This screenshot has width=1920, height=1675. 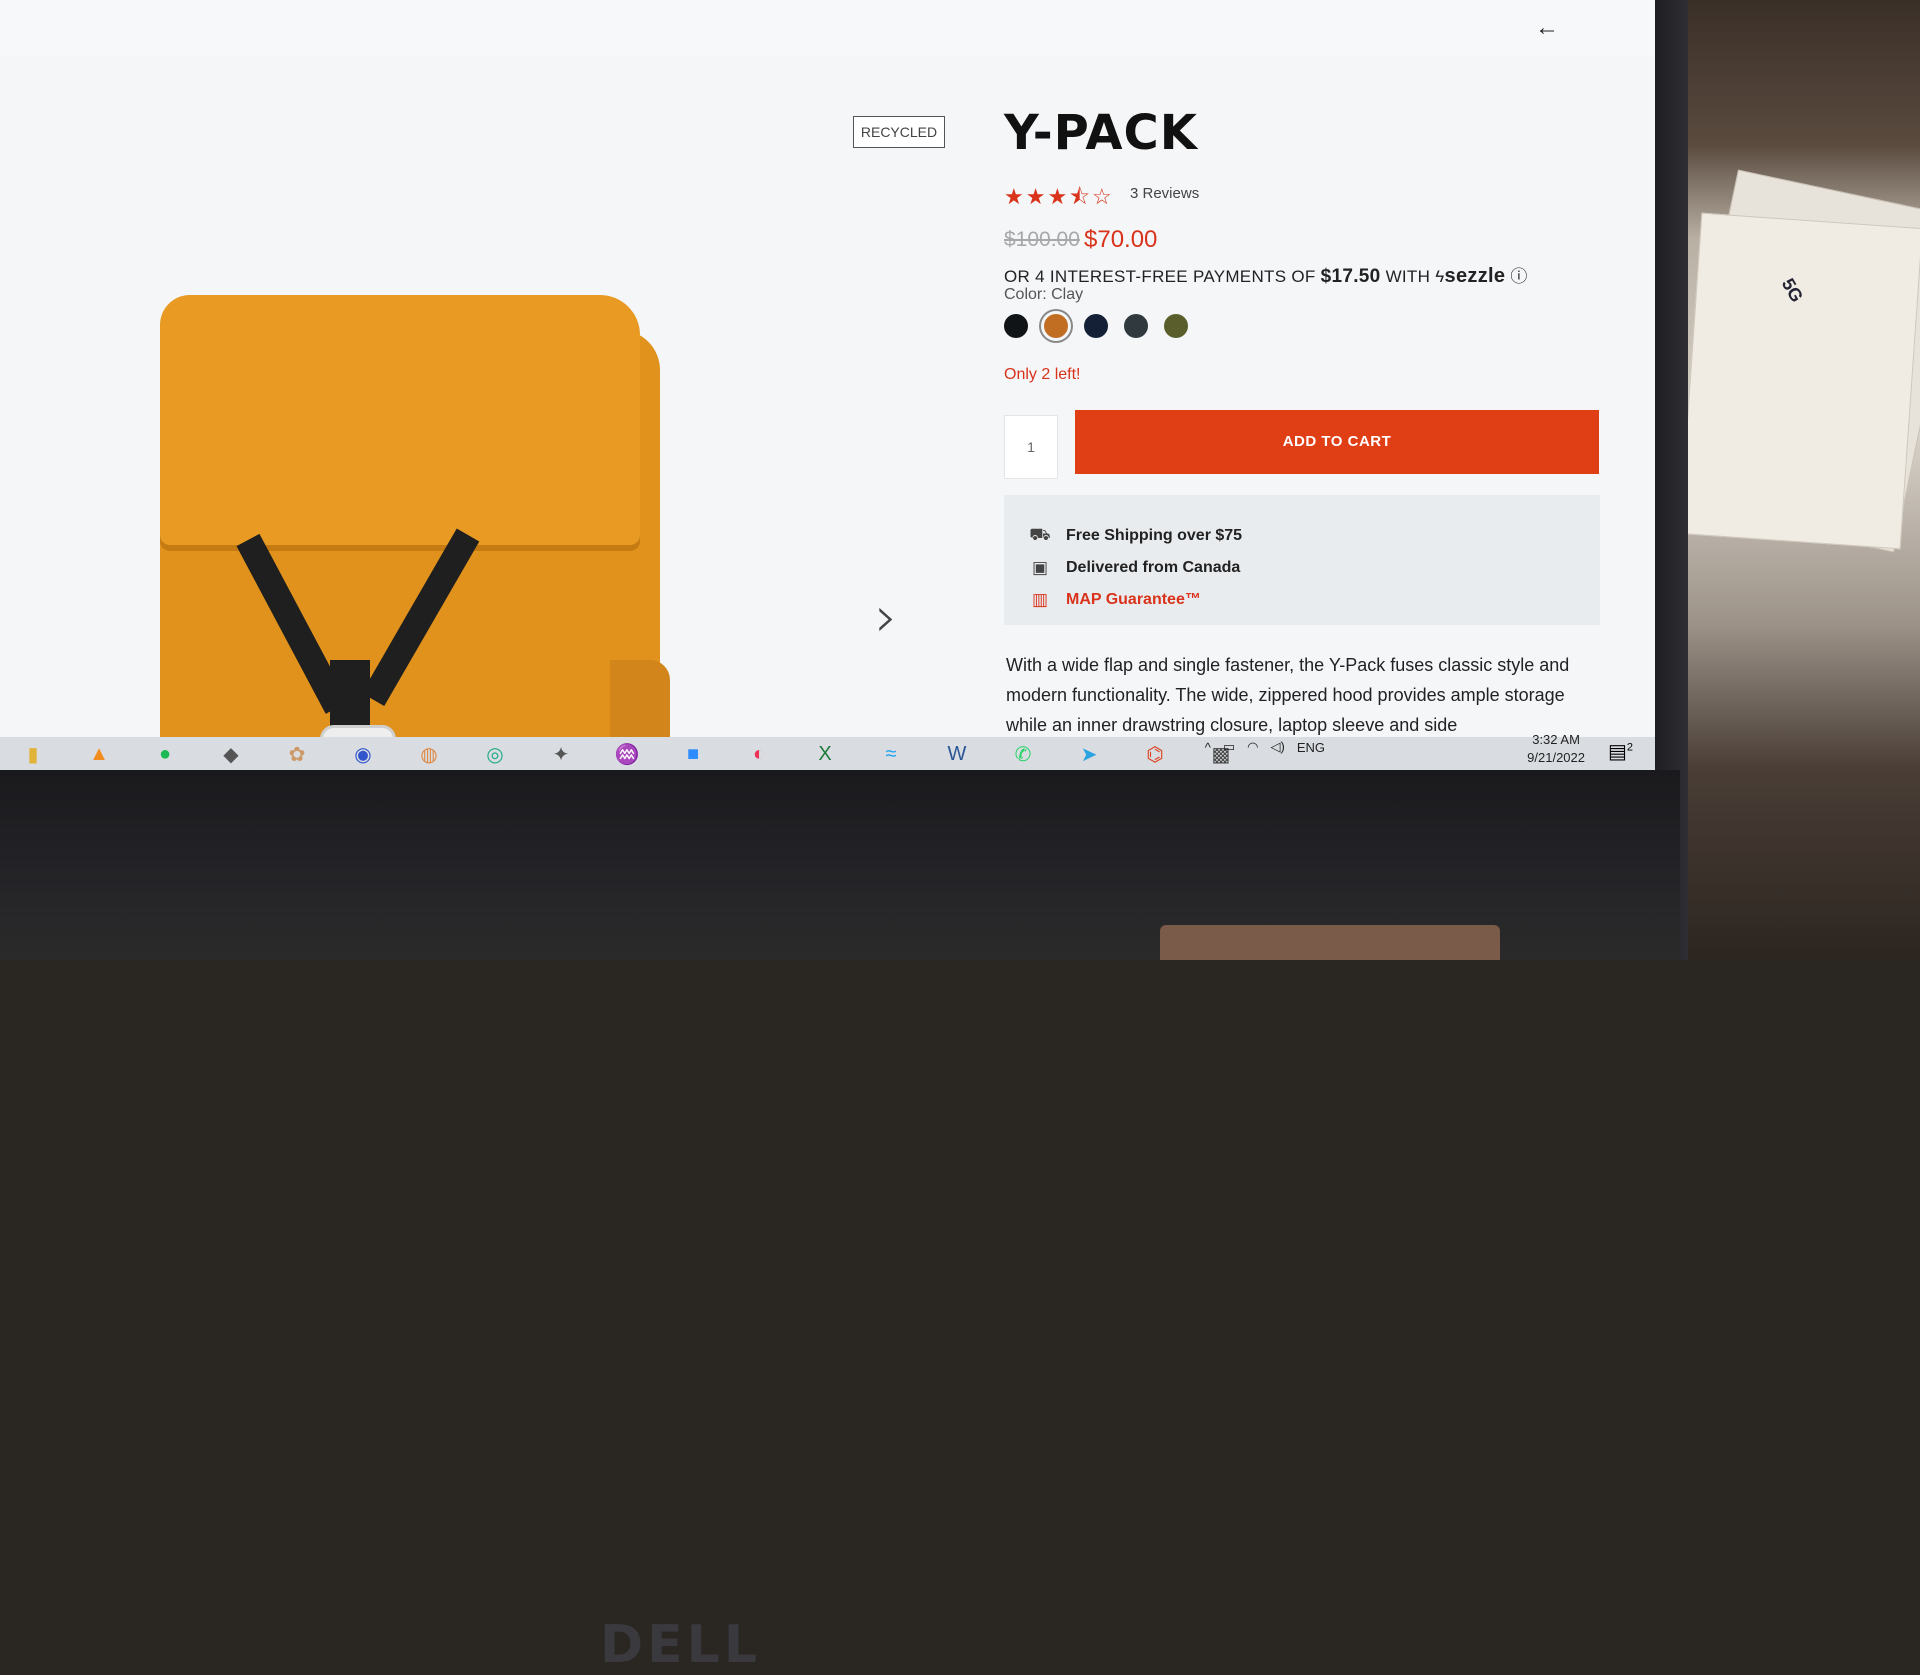 What do you see at coordinates (1620, 751) in the screenshot?
I see `notification-center-icon: ▤2` at bounding box center [1620, 751].